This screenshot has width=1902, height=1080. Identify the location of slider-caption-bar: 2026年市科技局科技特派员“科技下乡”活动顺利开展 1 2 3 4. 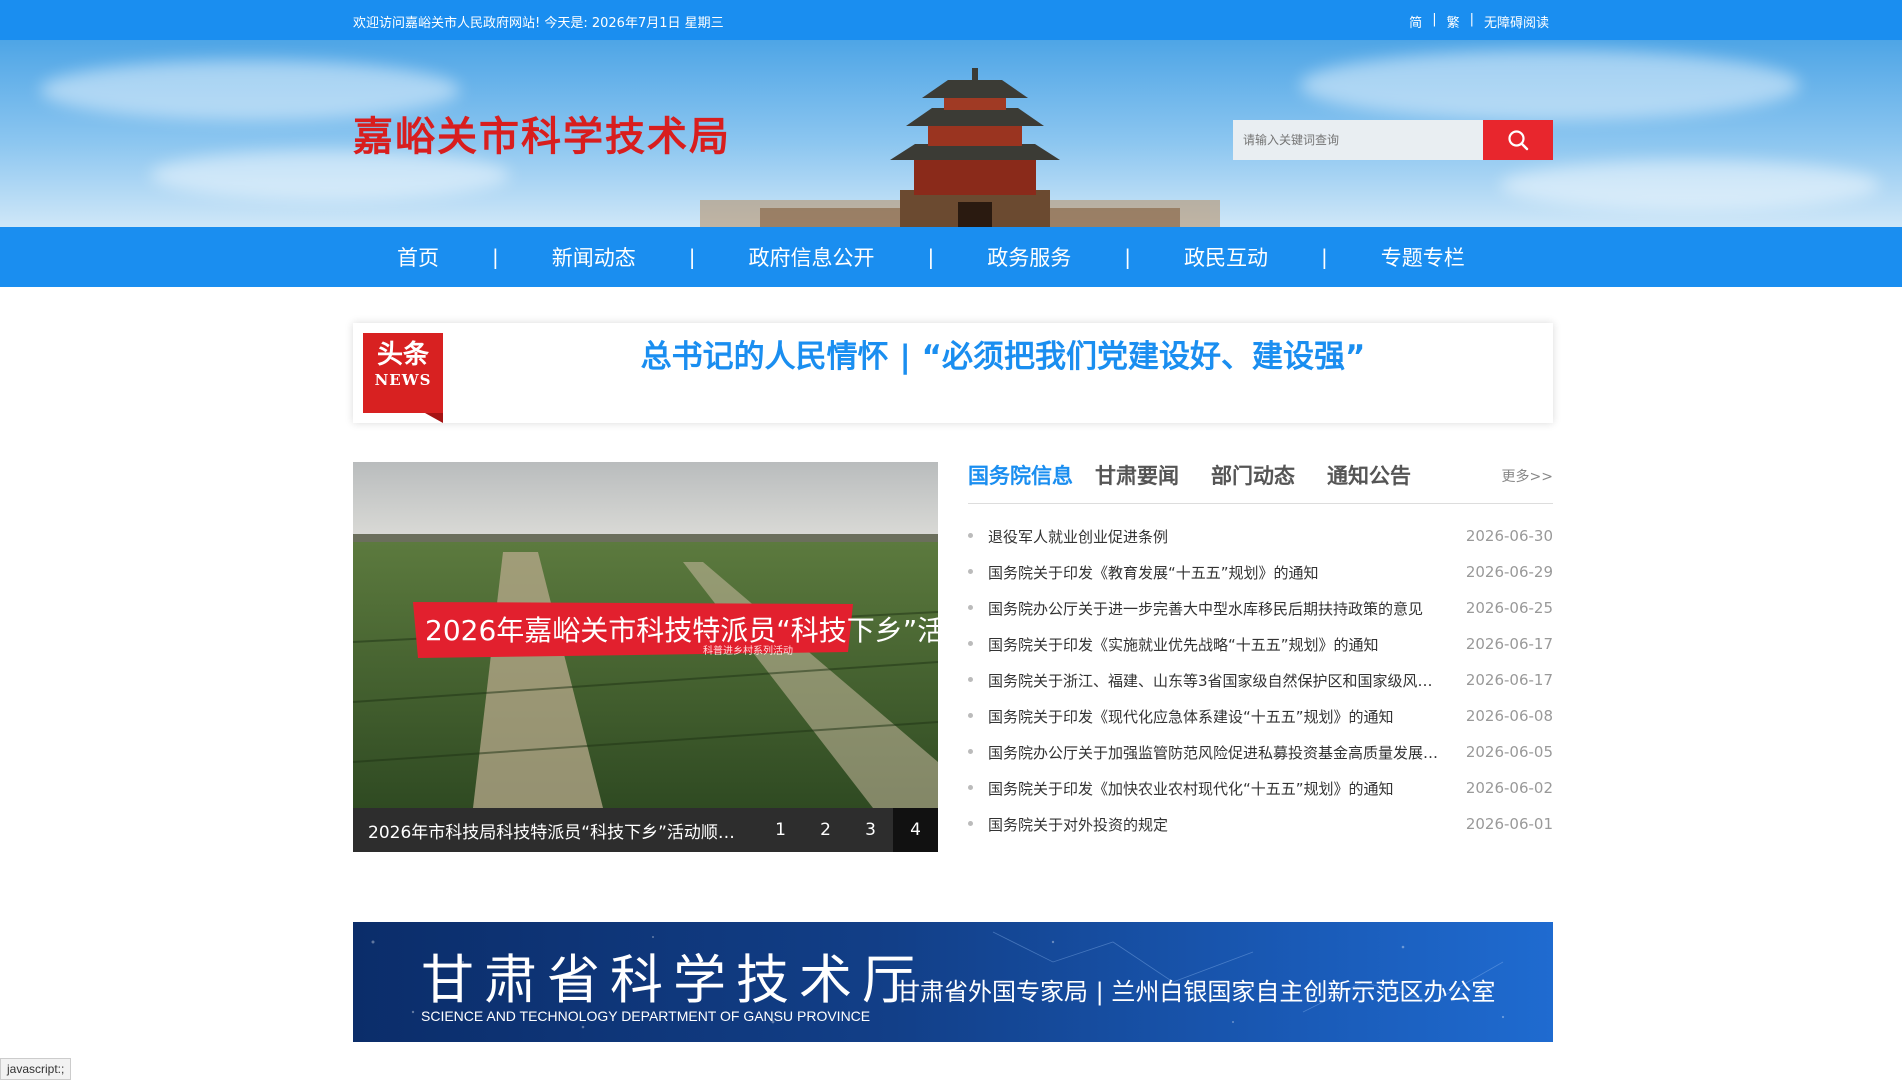
(645, 830).